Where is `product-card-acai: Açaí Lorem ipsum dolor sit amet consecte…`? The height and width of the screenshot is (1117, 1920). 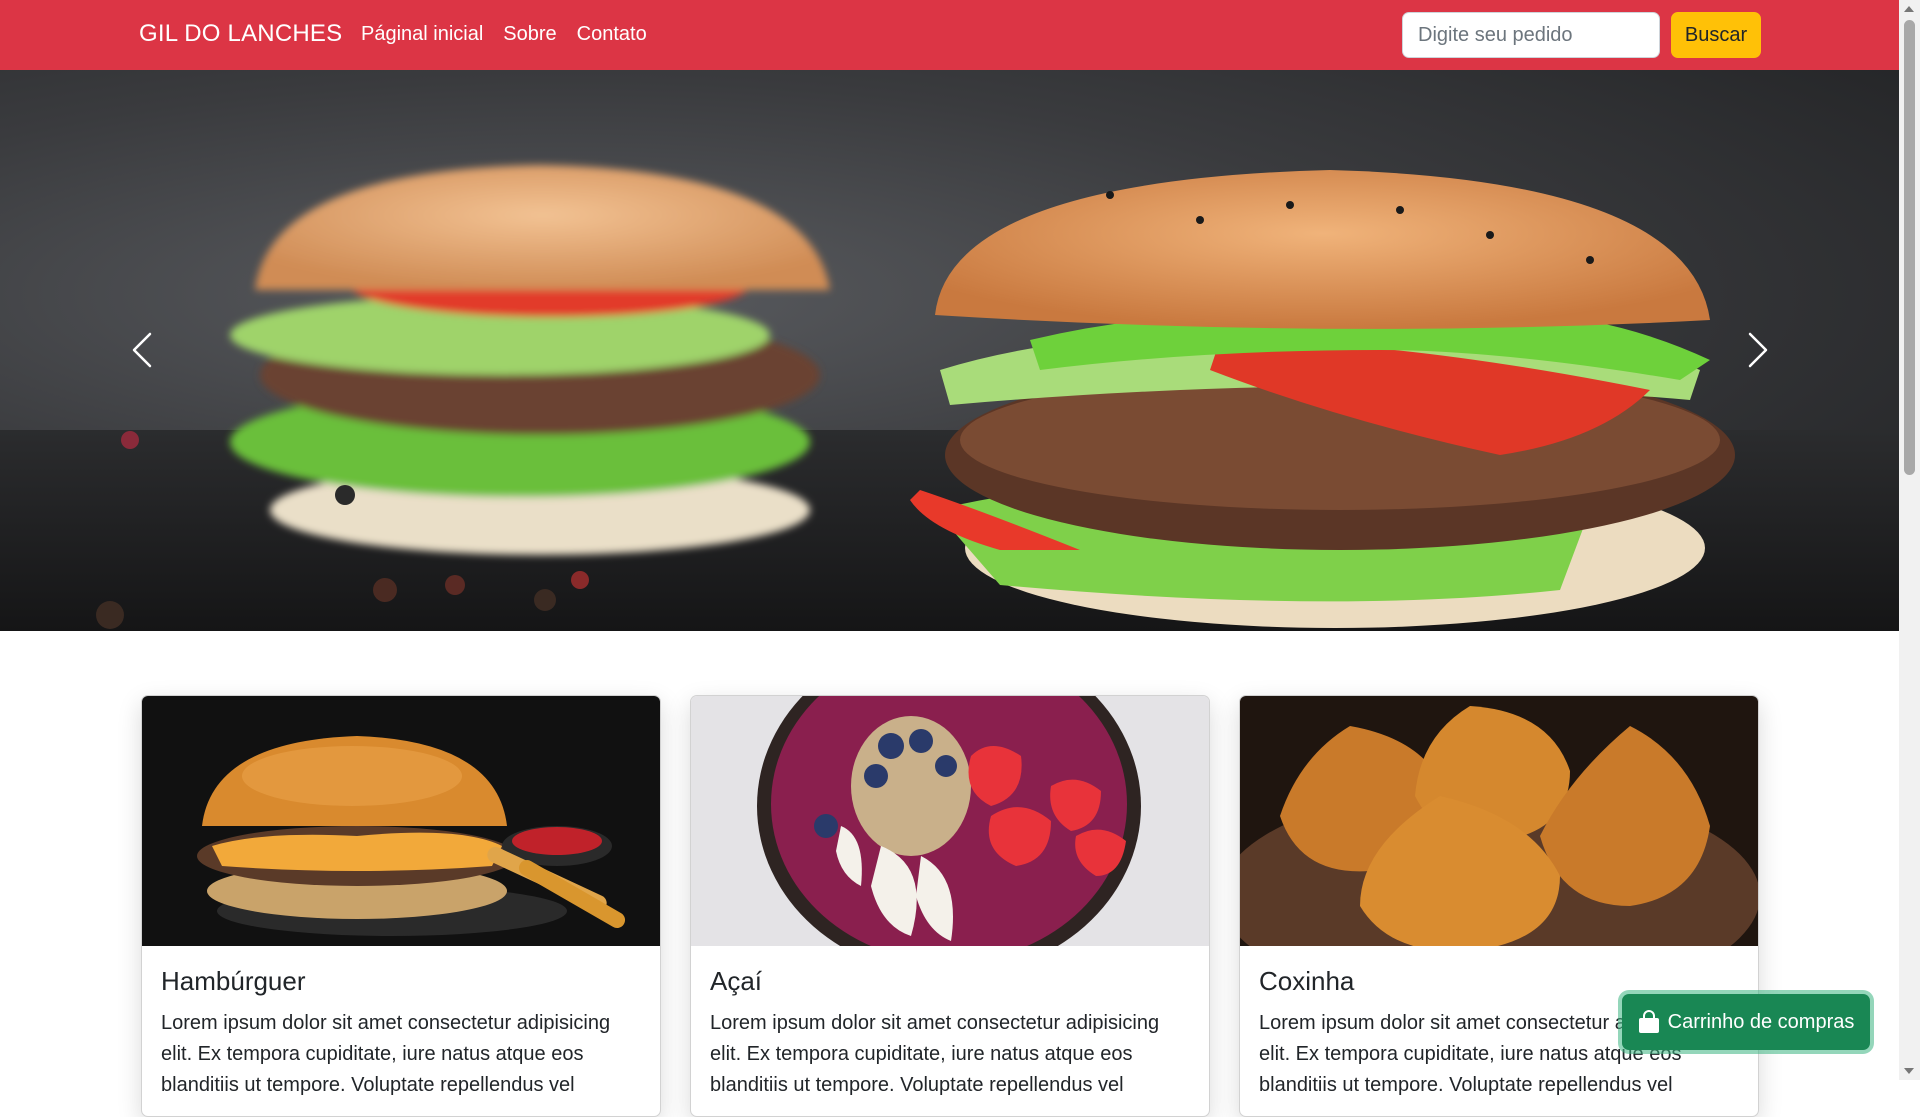
product-card-acai: Açaí Lorem ipsum dolor sit amet consecte… is located at coordinates (950, 906).